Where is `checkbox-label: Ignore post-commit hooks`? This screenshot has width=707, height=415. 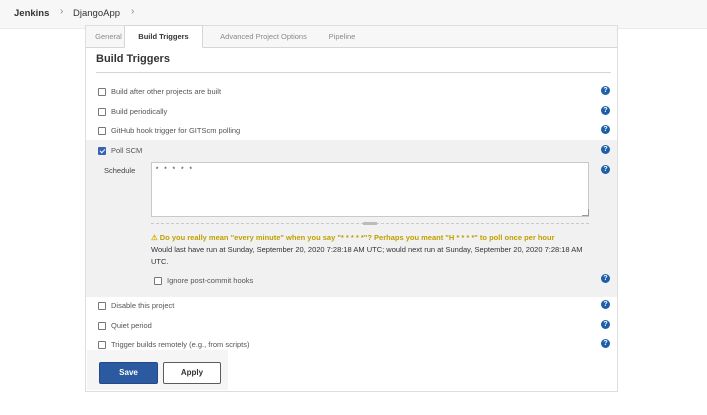
checkbox-label: Ignore post-commit hooks is located at coordinates (210, 280).